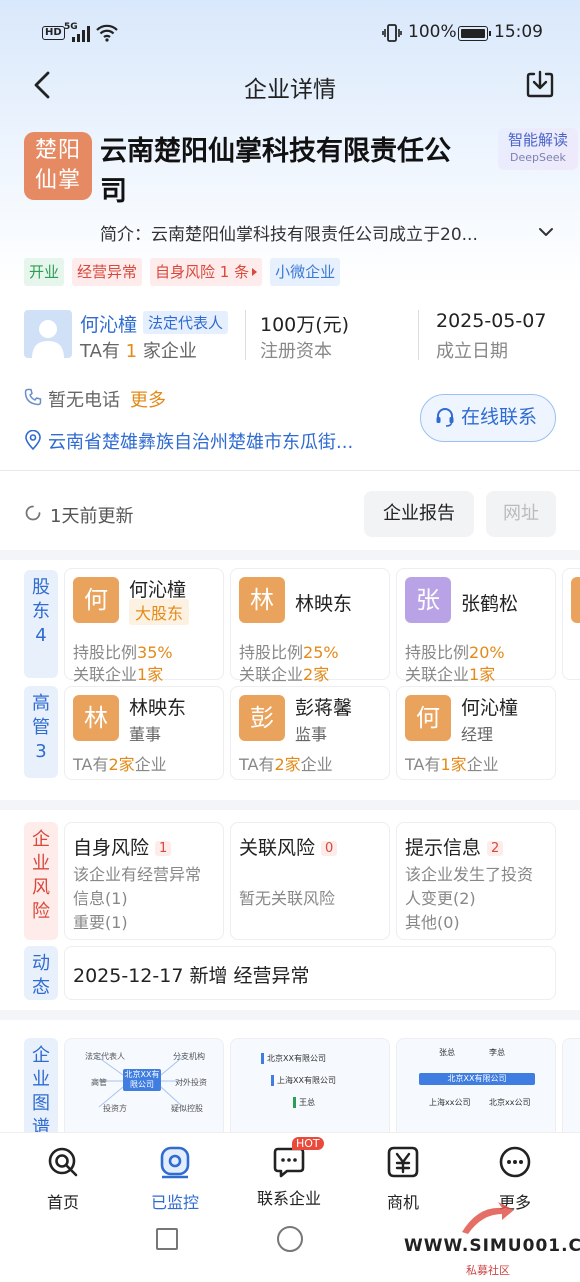 Image resolution: width=580 pixels, height=1282 pixels. What do you see at coordinates (488, 418) in the screenshot?
I see `online-contact-button: 在线联系` at bounding box center [488, 418].